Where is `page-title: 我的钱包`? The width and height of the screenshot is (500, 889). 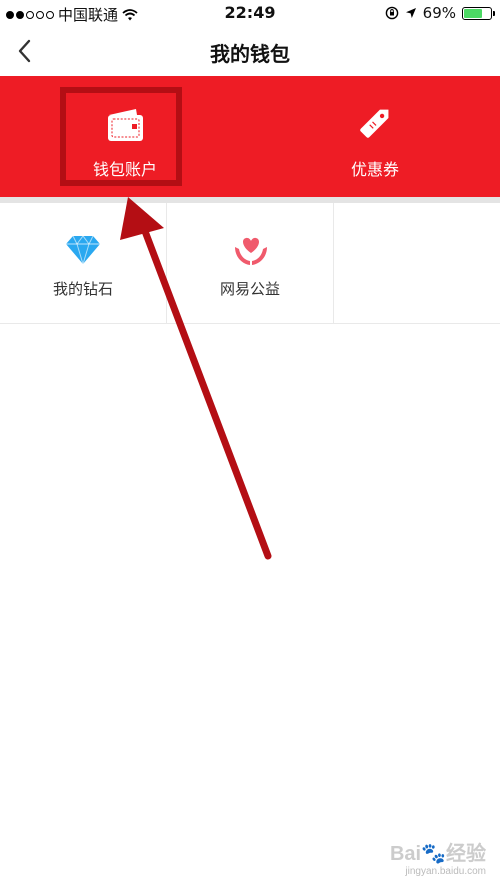 page-title: 我的钱包 is located at coordinates (250, 54).